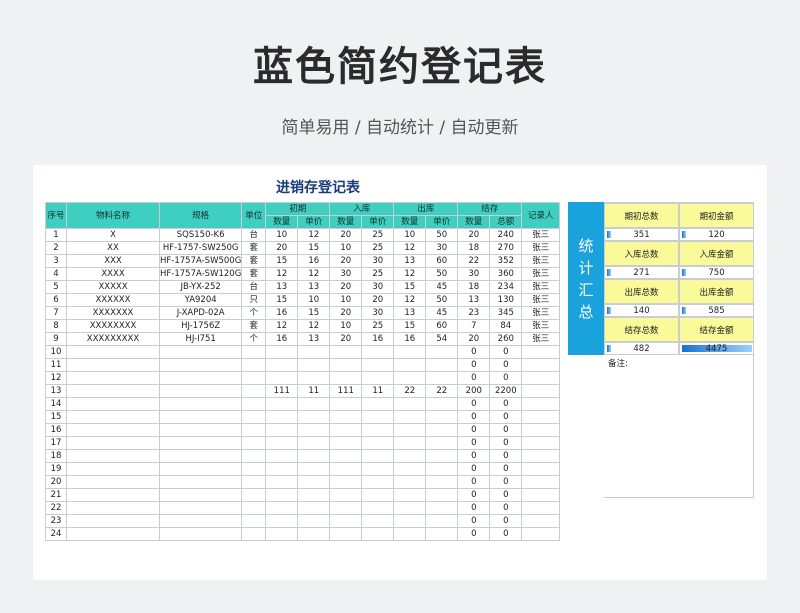 This screenshot has width=800, height=613. I want to click on cell-oq: 16, so click(282, 339).